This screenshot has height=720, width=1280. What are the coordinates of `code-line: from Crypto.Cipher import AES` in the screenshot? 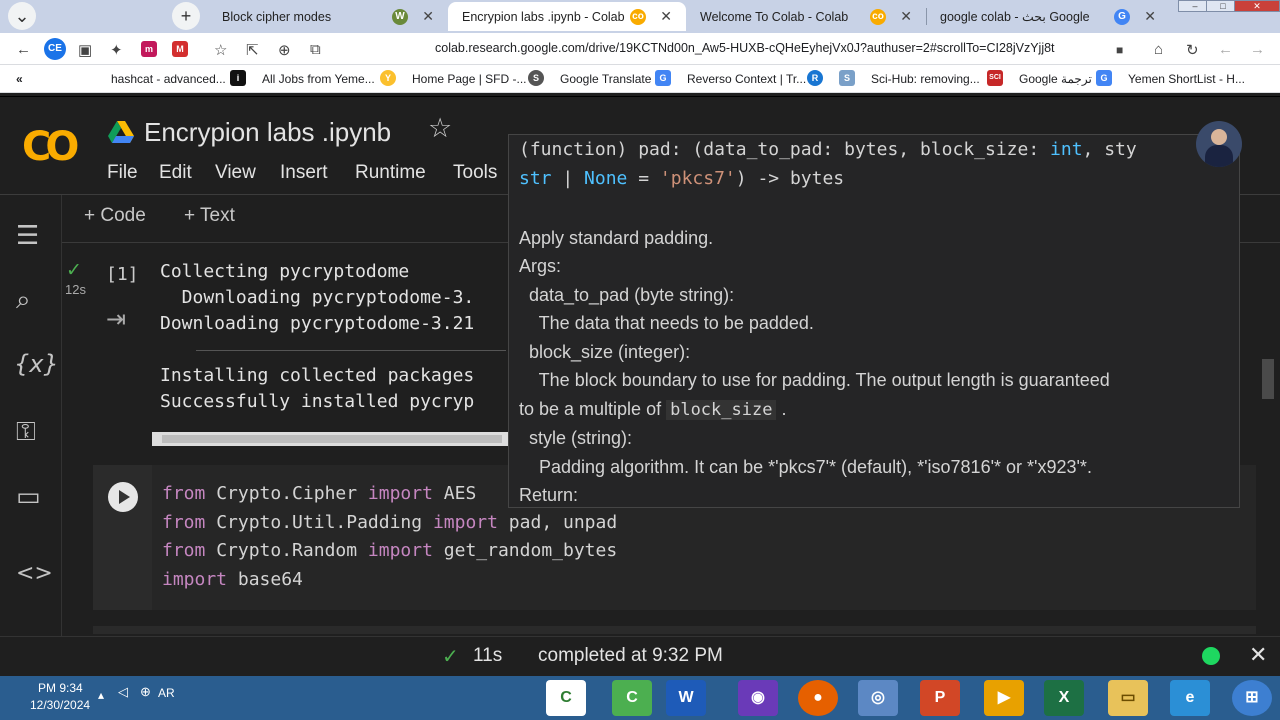 It's located at (319, 493).